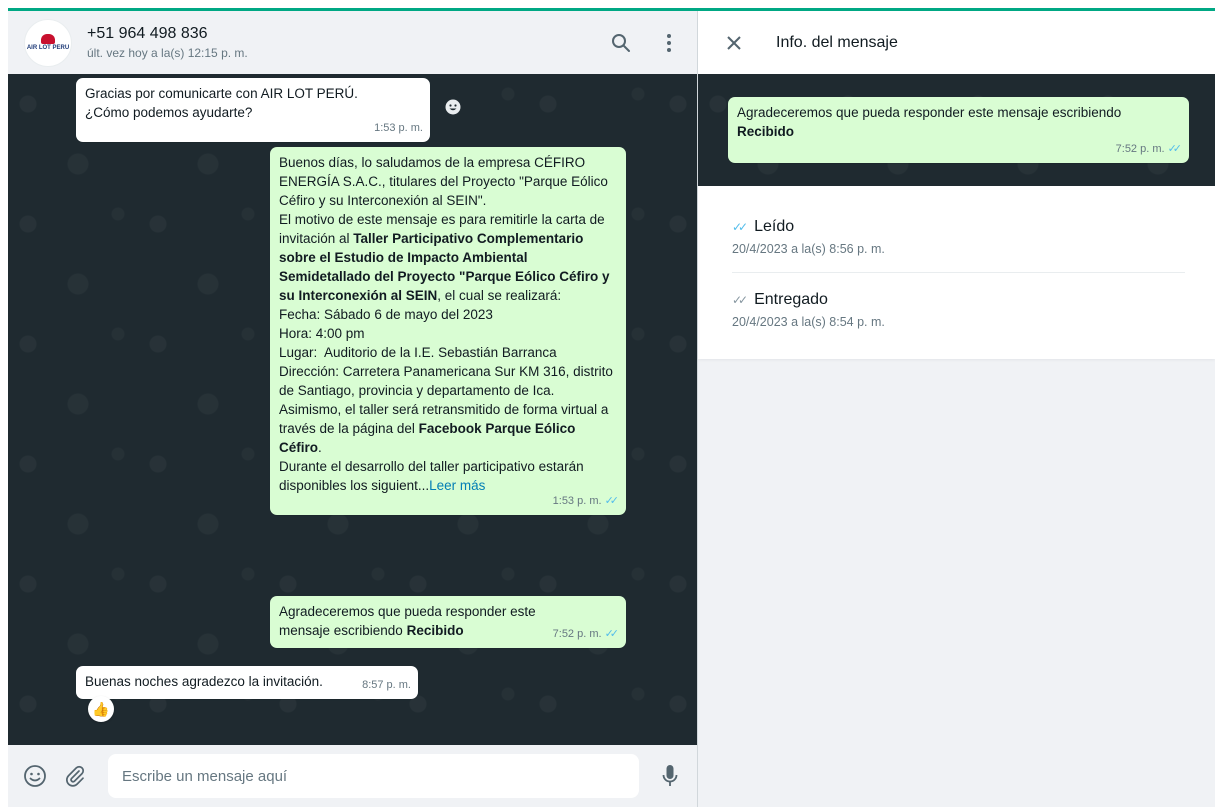  What do you see at coordinates (453, 107) in the screenshot?
I see `smiley-icon` at bounding box center [453, 107].